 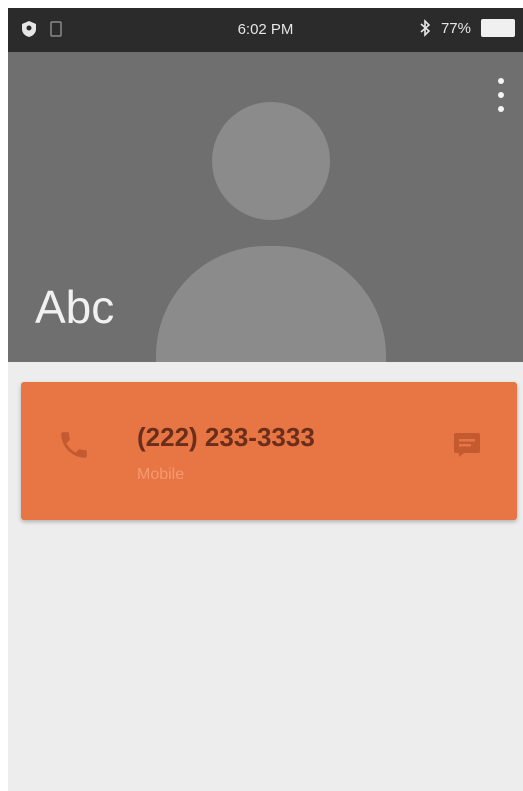 I want to click on phone-type-label: Mobile, so click(x=161, y=474).